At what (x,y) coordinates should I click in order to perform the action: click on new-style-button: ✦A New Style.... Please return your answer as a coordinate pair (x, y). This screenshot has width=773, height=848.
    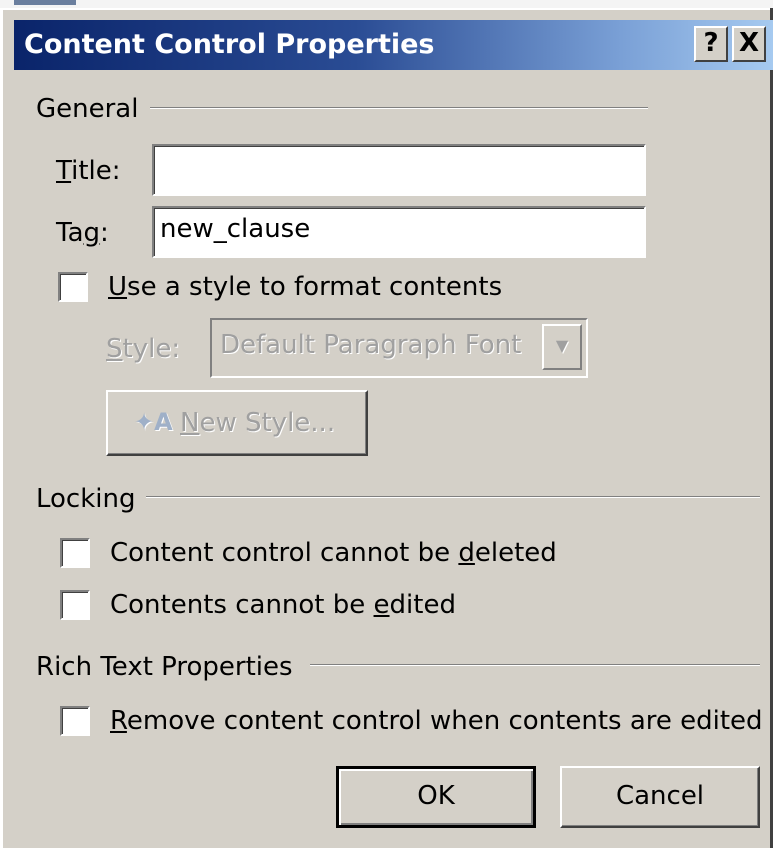
    Looking at the image, I should click on (237, 423).